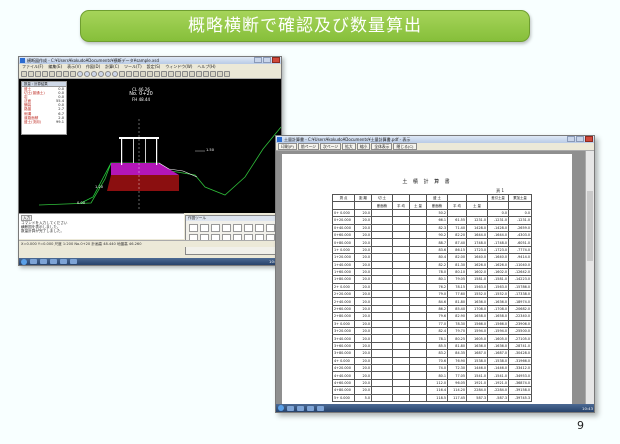 Image resolution: width=620 pixels, height=444 pixels. I want to click on menu-item: ウィンドウ(W), so click(178, 66).